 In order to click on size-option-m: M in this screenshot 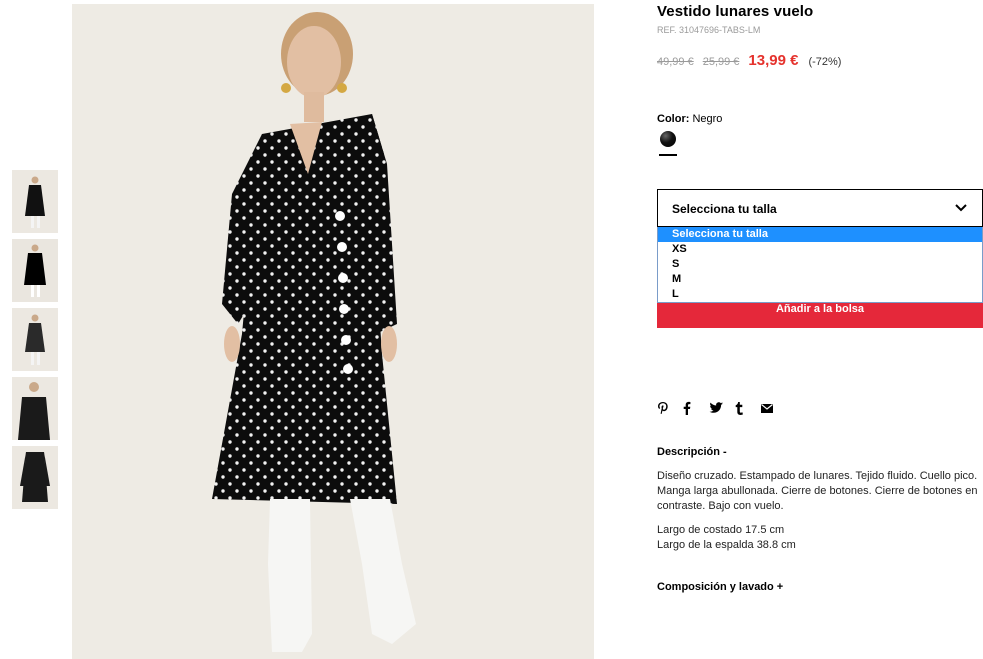, I will do `click(820, 279)`.